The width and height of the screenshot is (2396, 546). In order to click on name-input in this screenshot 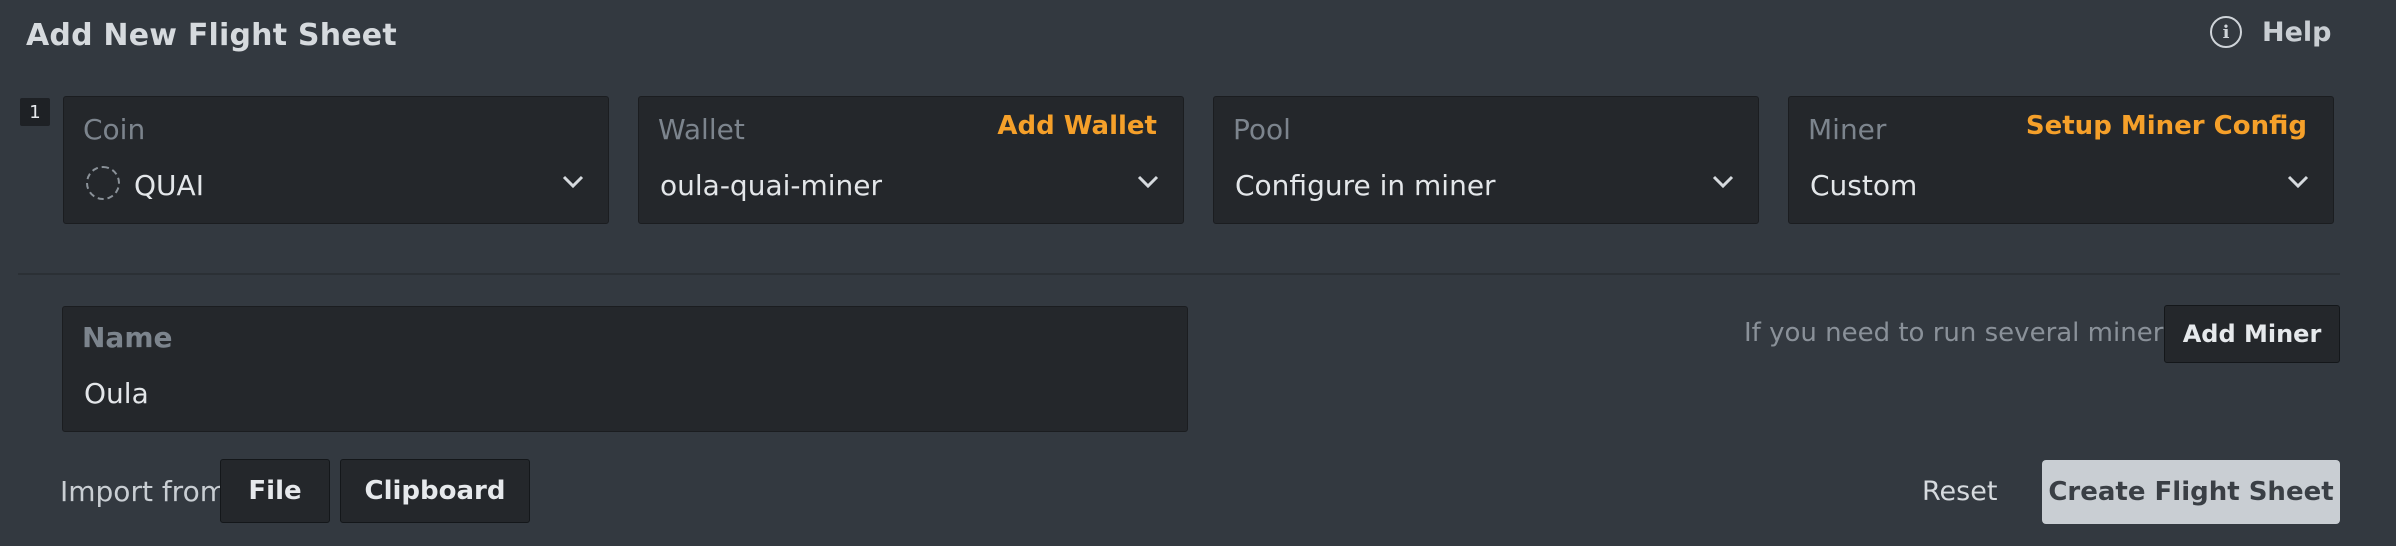, I will do `click(614, 393)`.